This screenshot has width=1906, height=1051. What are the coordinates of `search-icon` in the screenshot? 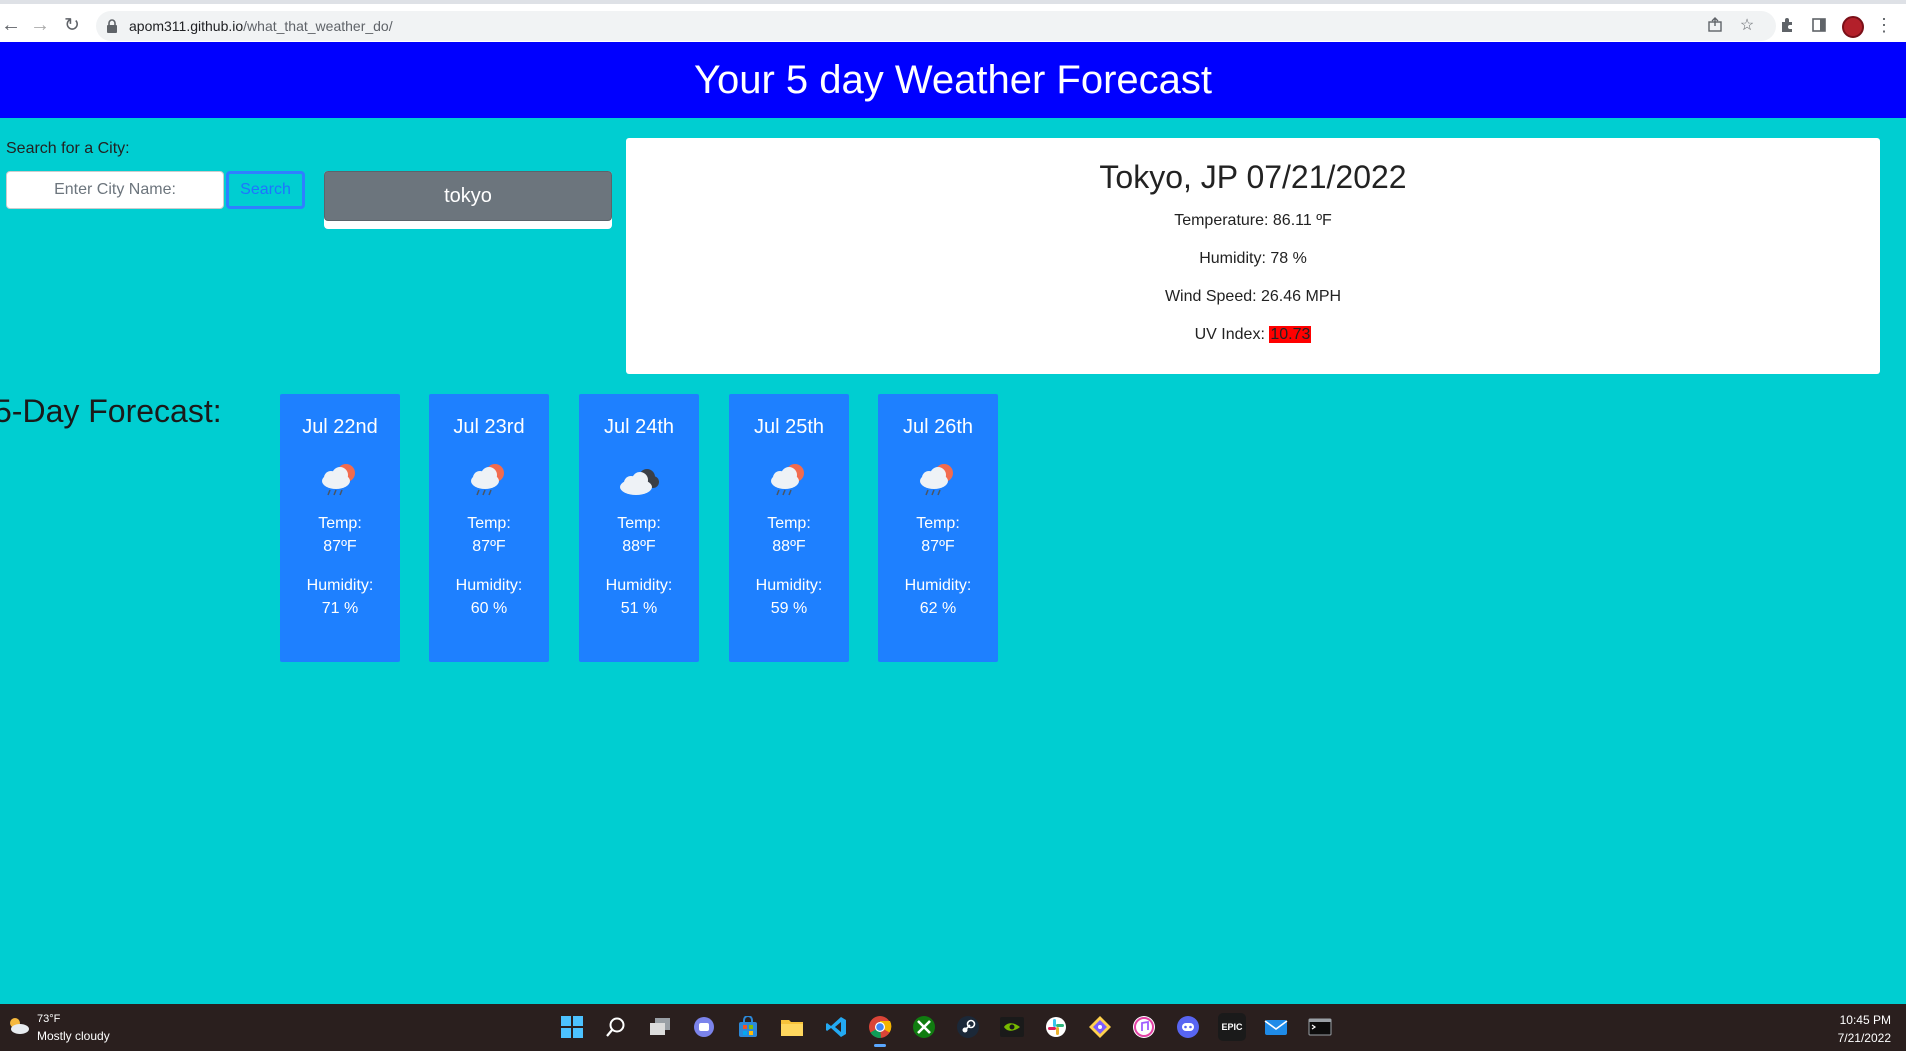 It's located at (616, 1027).